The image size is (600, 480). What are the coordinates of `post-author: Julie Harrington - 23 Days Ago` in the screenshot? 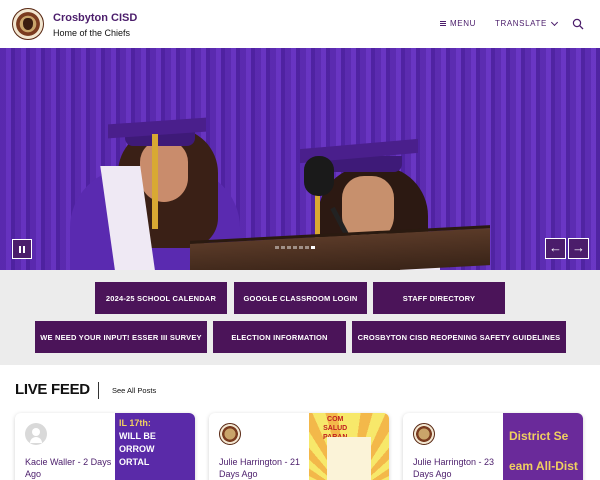 It's located at (454, 468).